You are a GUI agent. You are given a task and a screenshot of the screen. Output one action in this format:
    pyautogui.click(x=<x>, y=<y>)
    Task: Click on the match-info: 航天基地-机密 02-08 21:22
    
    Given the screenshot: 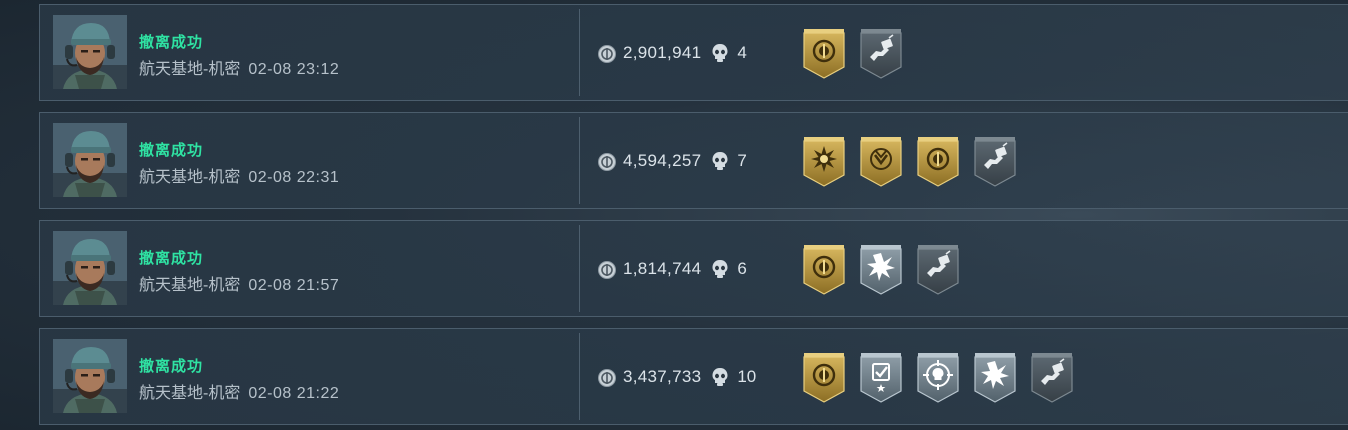 What is the action you would take?
    pyautogui.click(x=239, y=391)
    